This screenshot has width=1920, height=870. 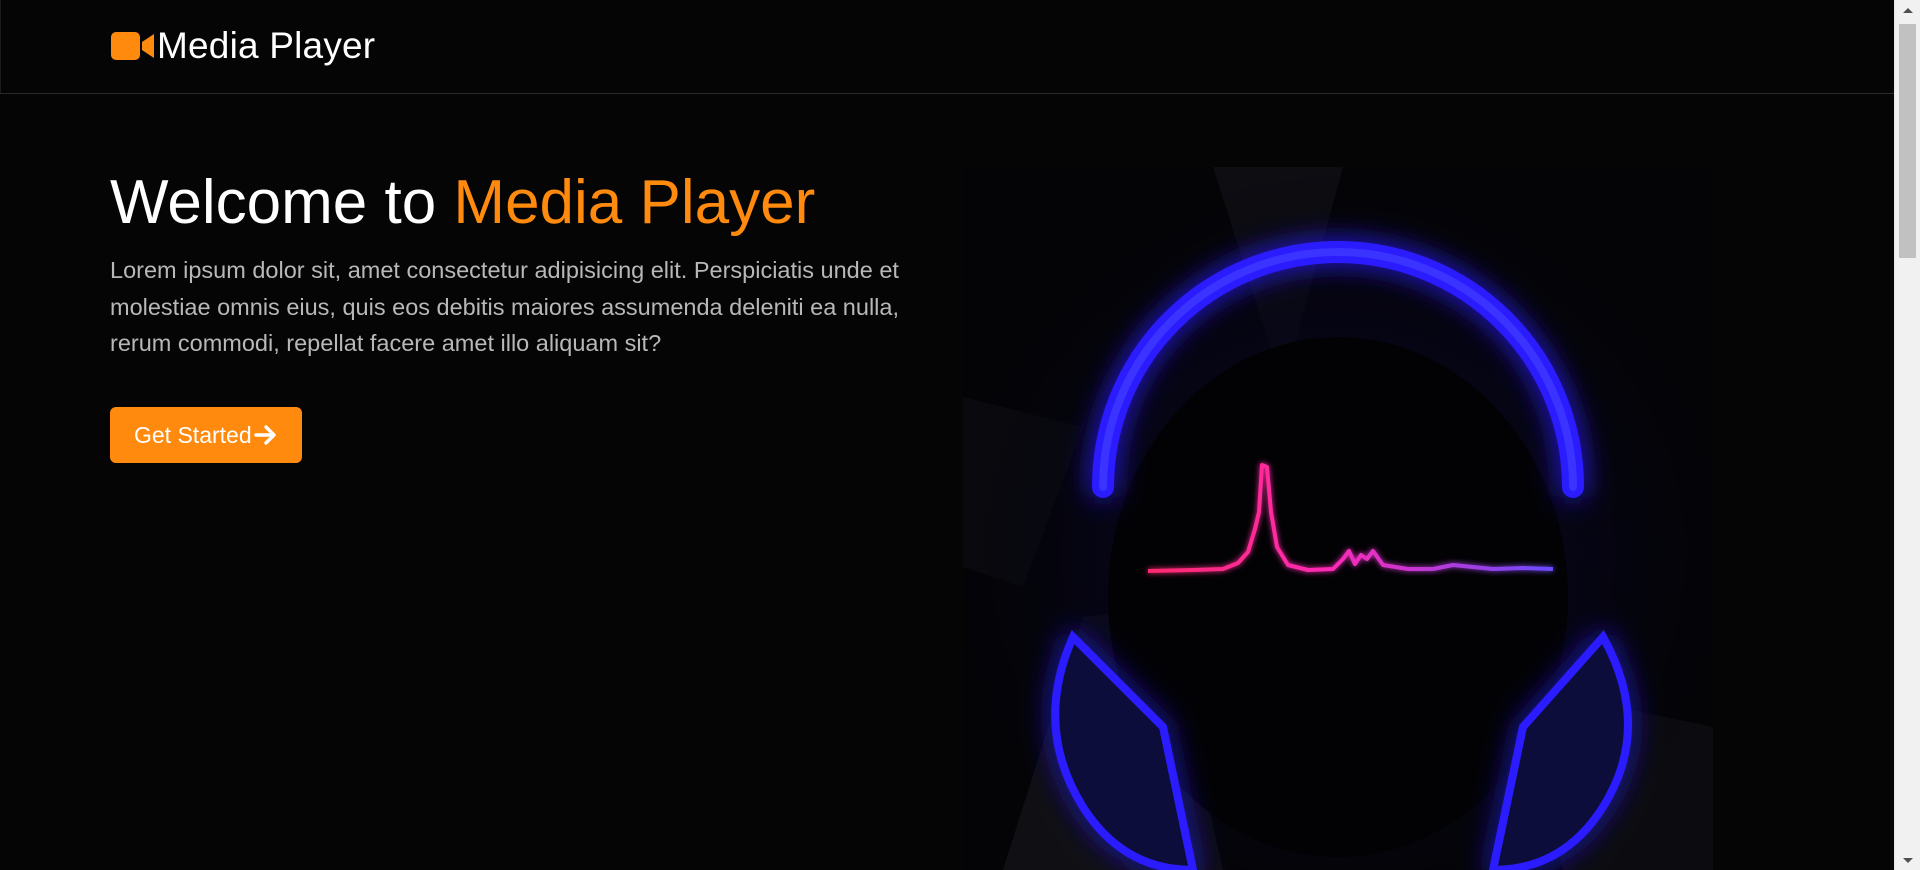 I want to click on get-started-label: Get Started, so click(x=193, y=434).